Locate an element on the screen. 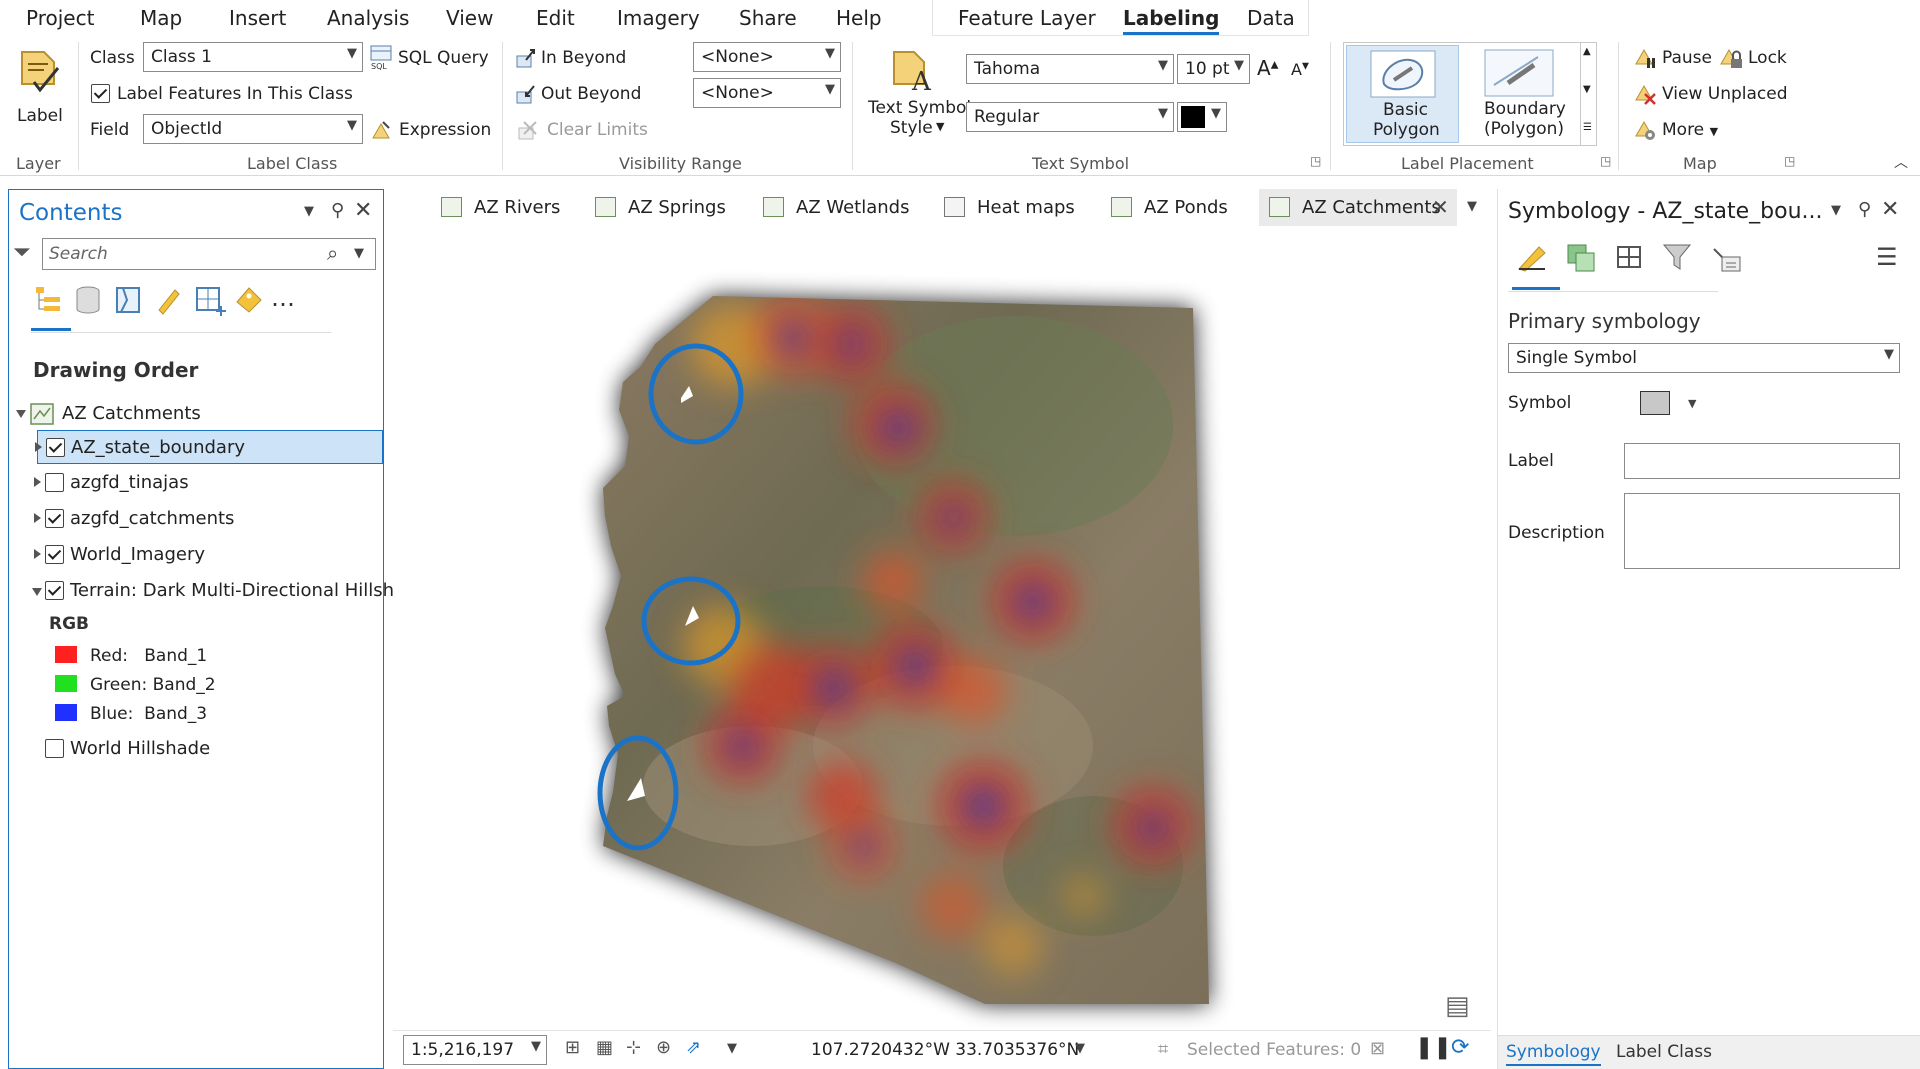  grid-icon: ▦ is located at coordinates (604, 1047).